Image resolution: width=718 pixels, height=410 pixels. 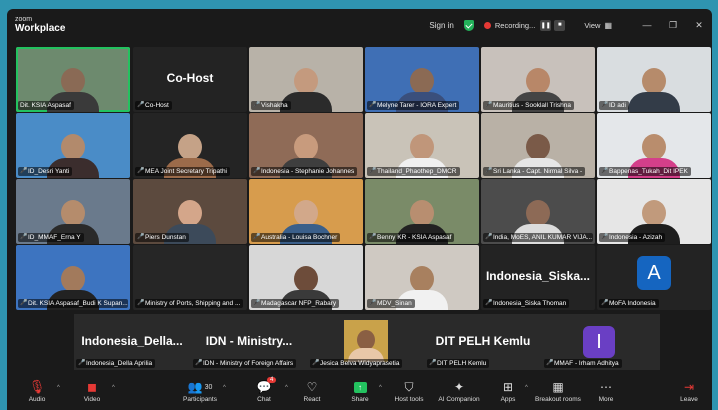 I want to click on participant-tile: 🎤 Madagascar NFP_Rabary, so click(x=306, y=277).